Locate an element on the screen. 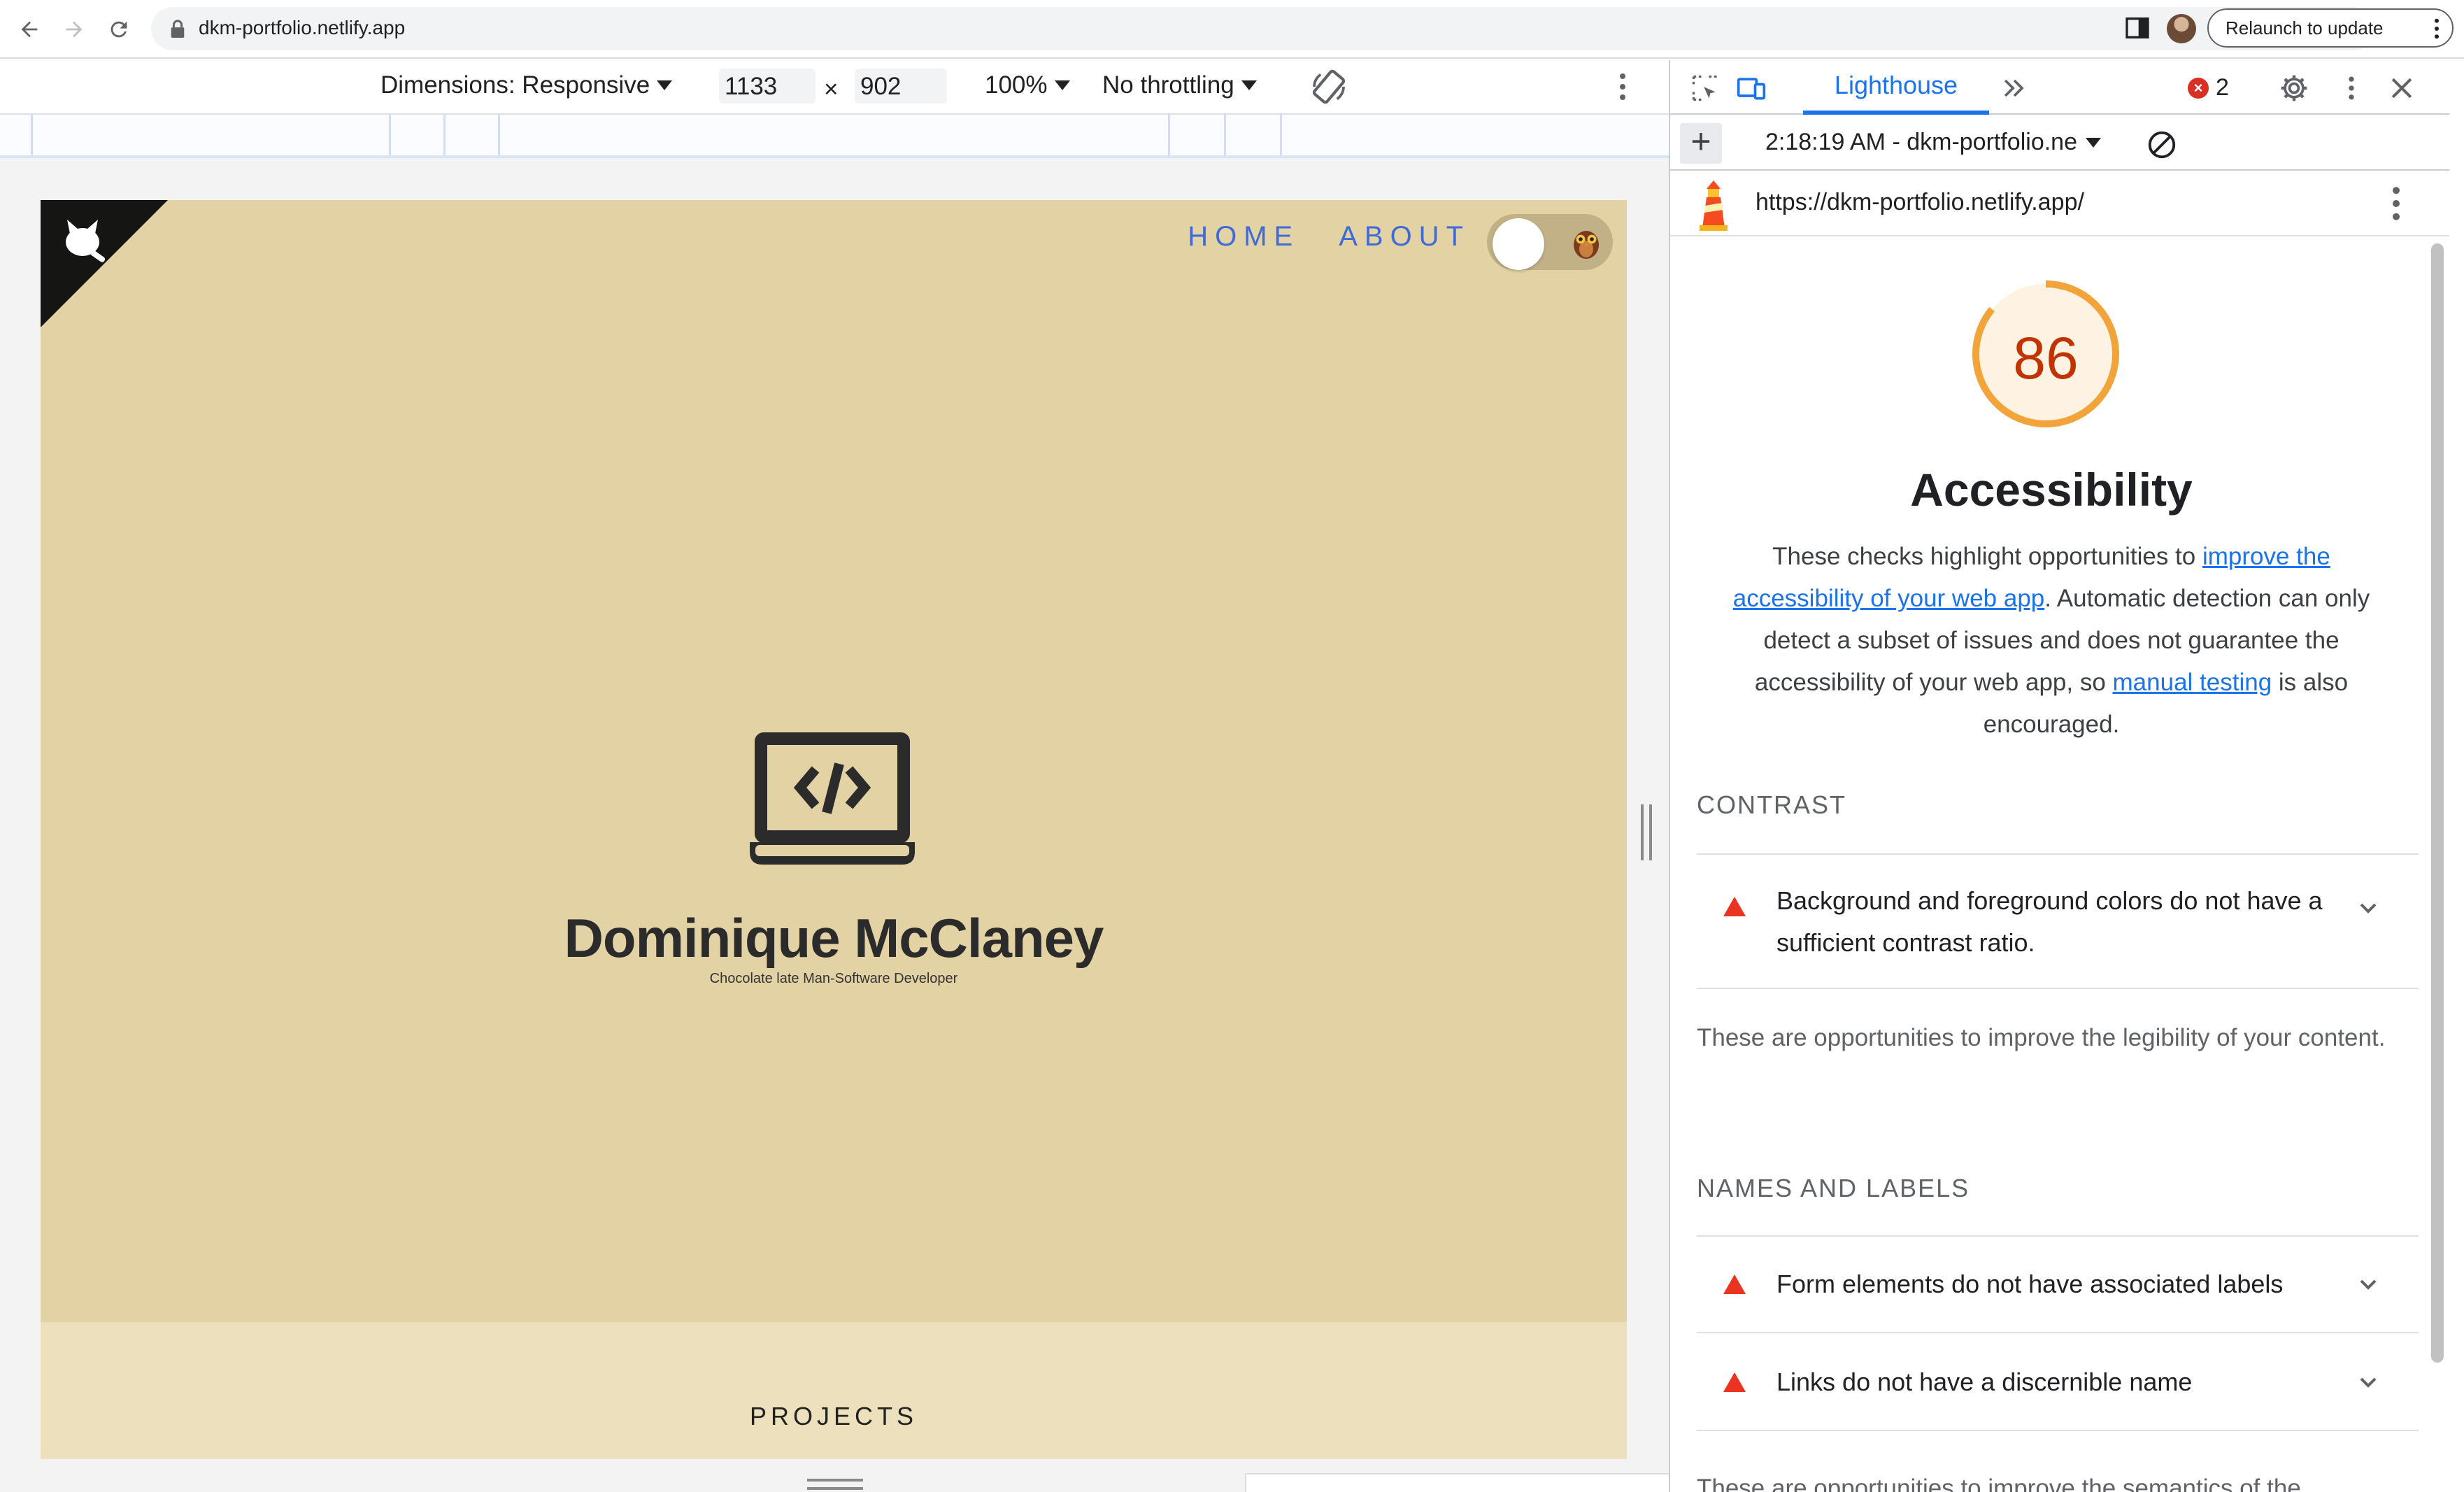 This screenshot has width=2464, height=1492. error-count-badge: × 2 is located at coordinates (2208, 87).